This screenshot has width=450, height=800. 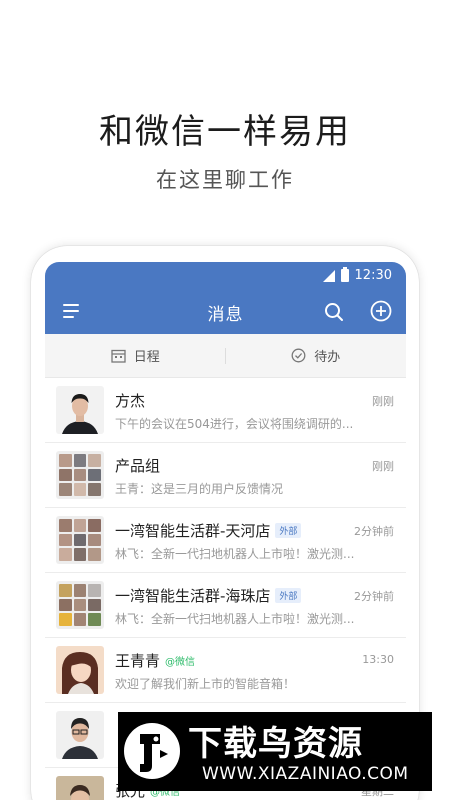 I want to click on signal-icon, so click(x=328, y=275).